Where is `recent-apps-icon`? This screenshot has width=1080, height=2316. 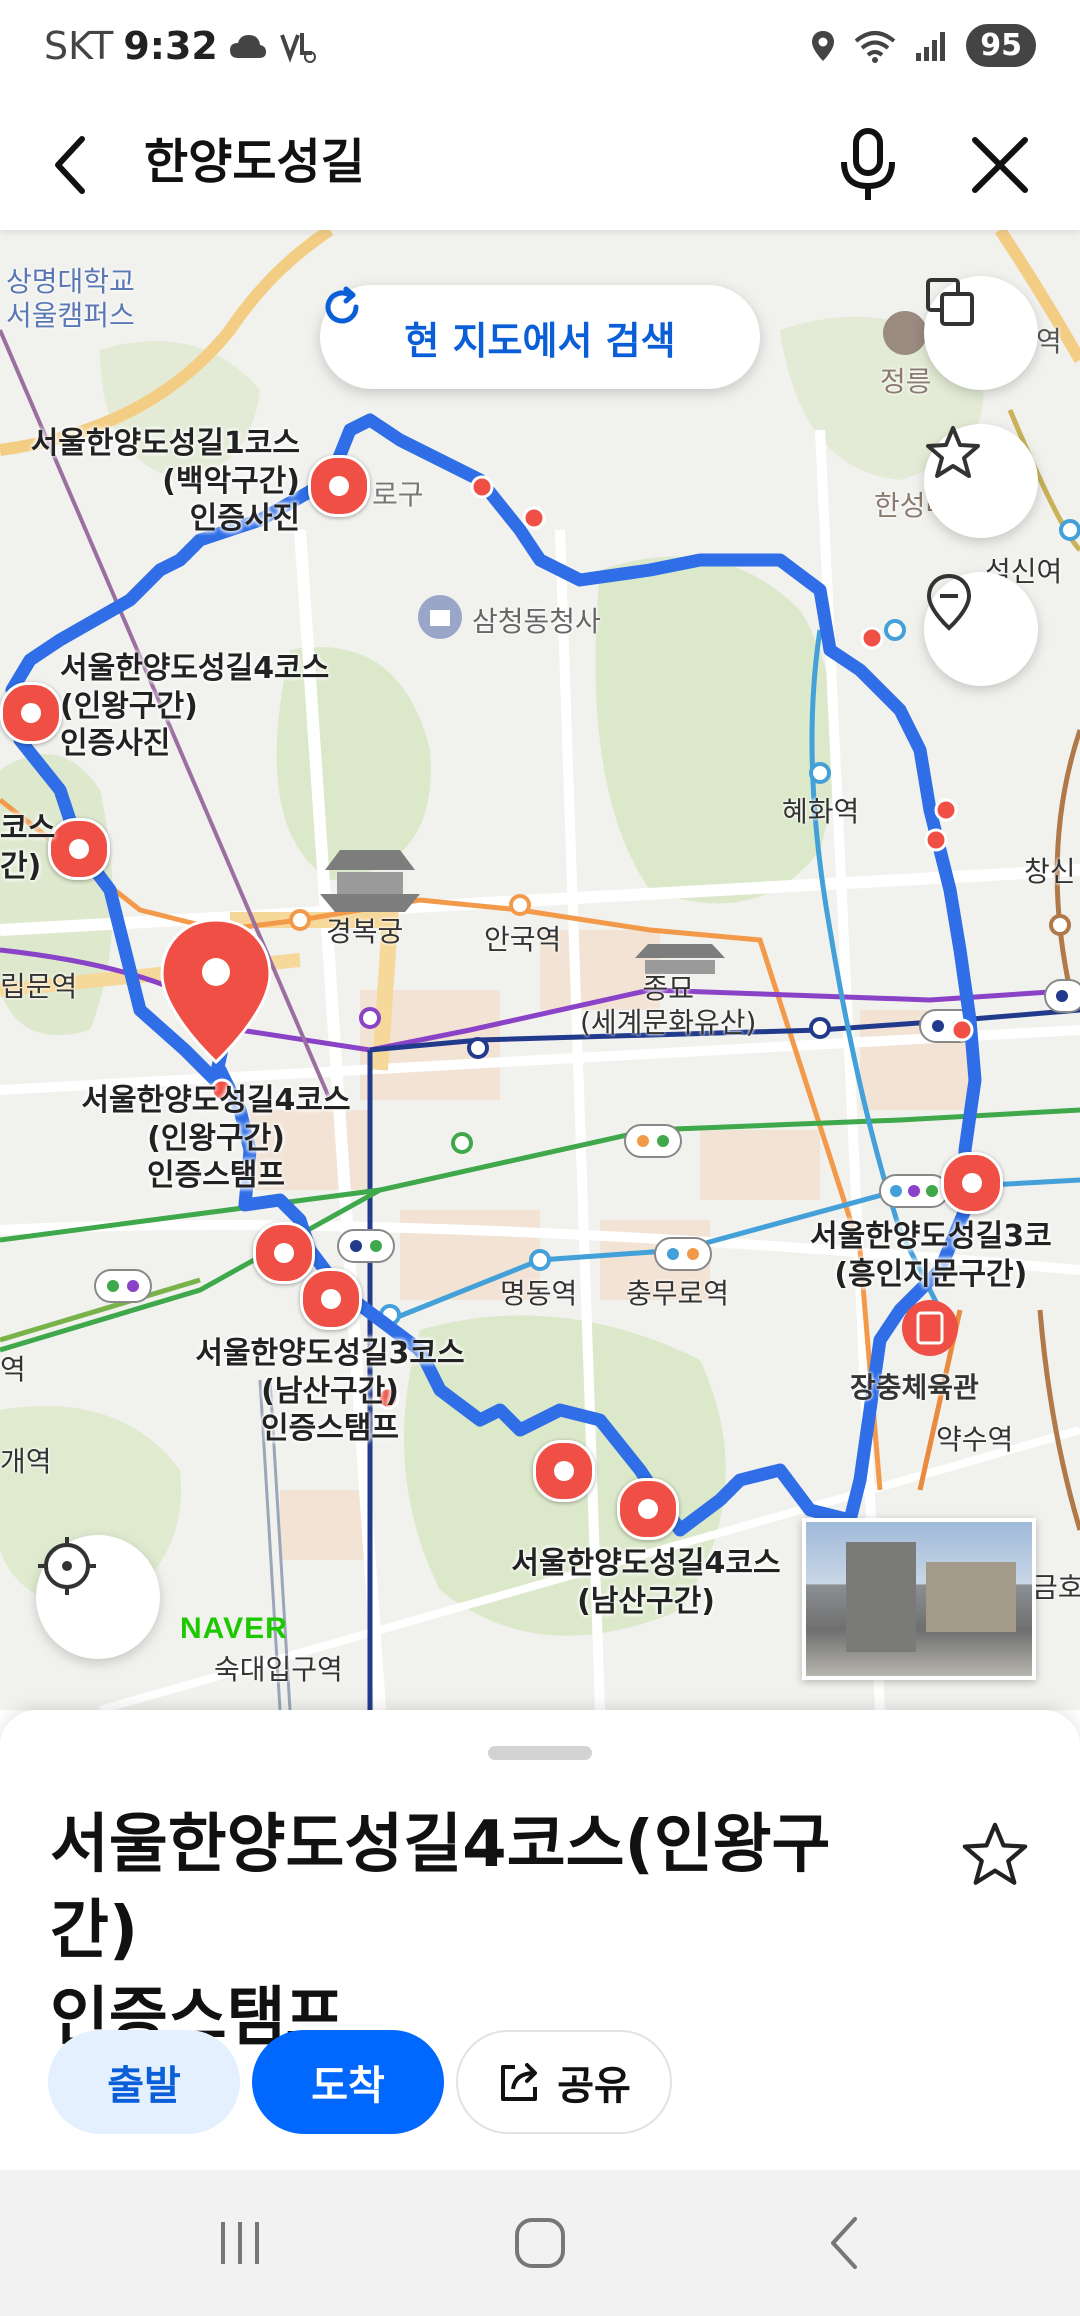 recent-apps-icon is located at coordinates (240, 2243).